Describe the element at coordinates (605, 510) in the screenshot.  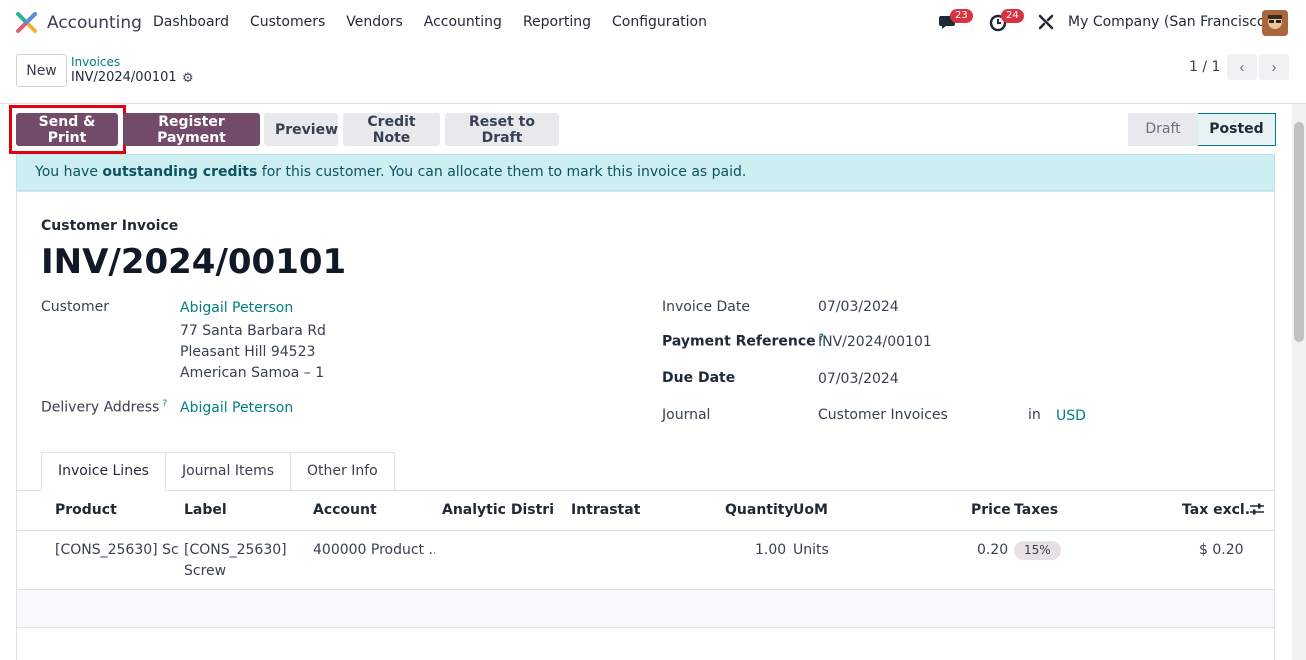
I see `col-intrastat: Intrastat` at that location.